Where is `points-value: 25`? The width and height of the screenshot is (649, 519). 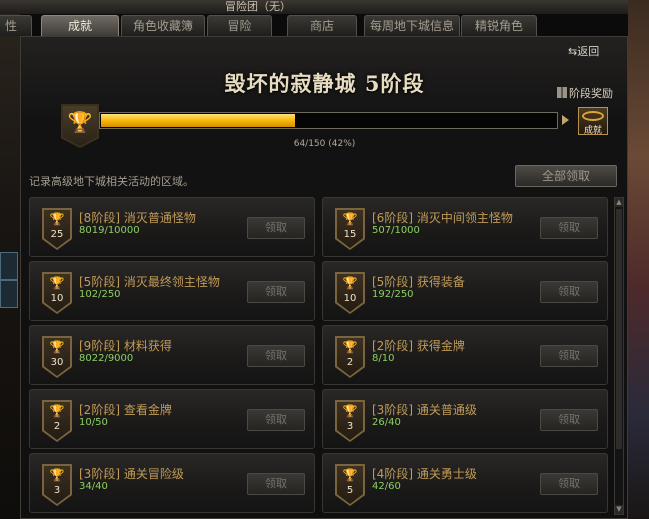 points-value: 25 is located at coordinates (57, 234).